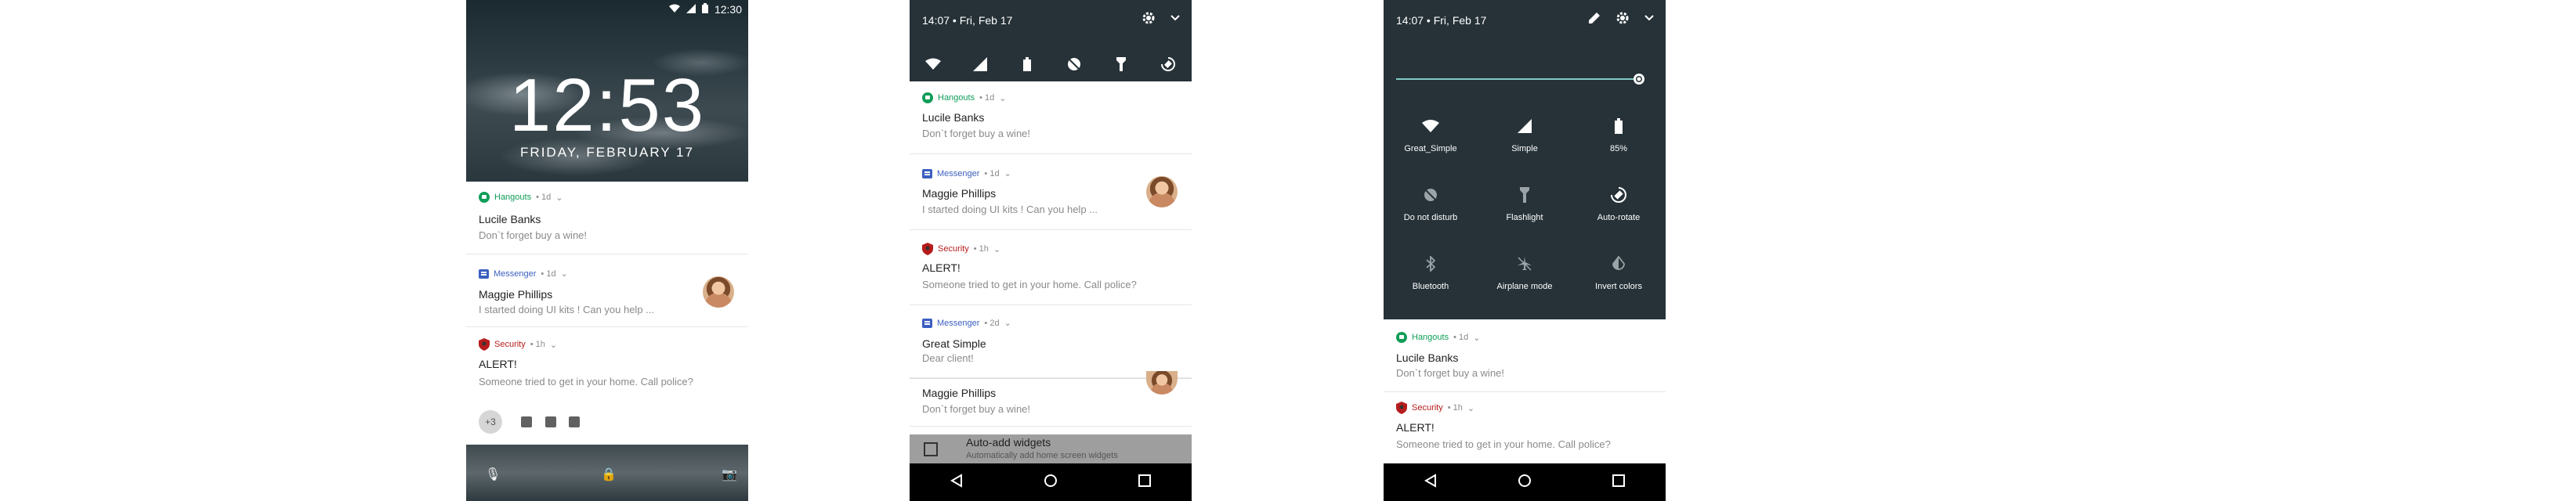 This screenshot has height=501, width=2576. I want to click on tile-label: Bluetooth, so click(1430, 286).